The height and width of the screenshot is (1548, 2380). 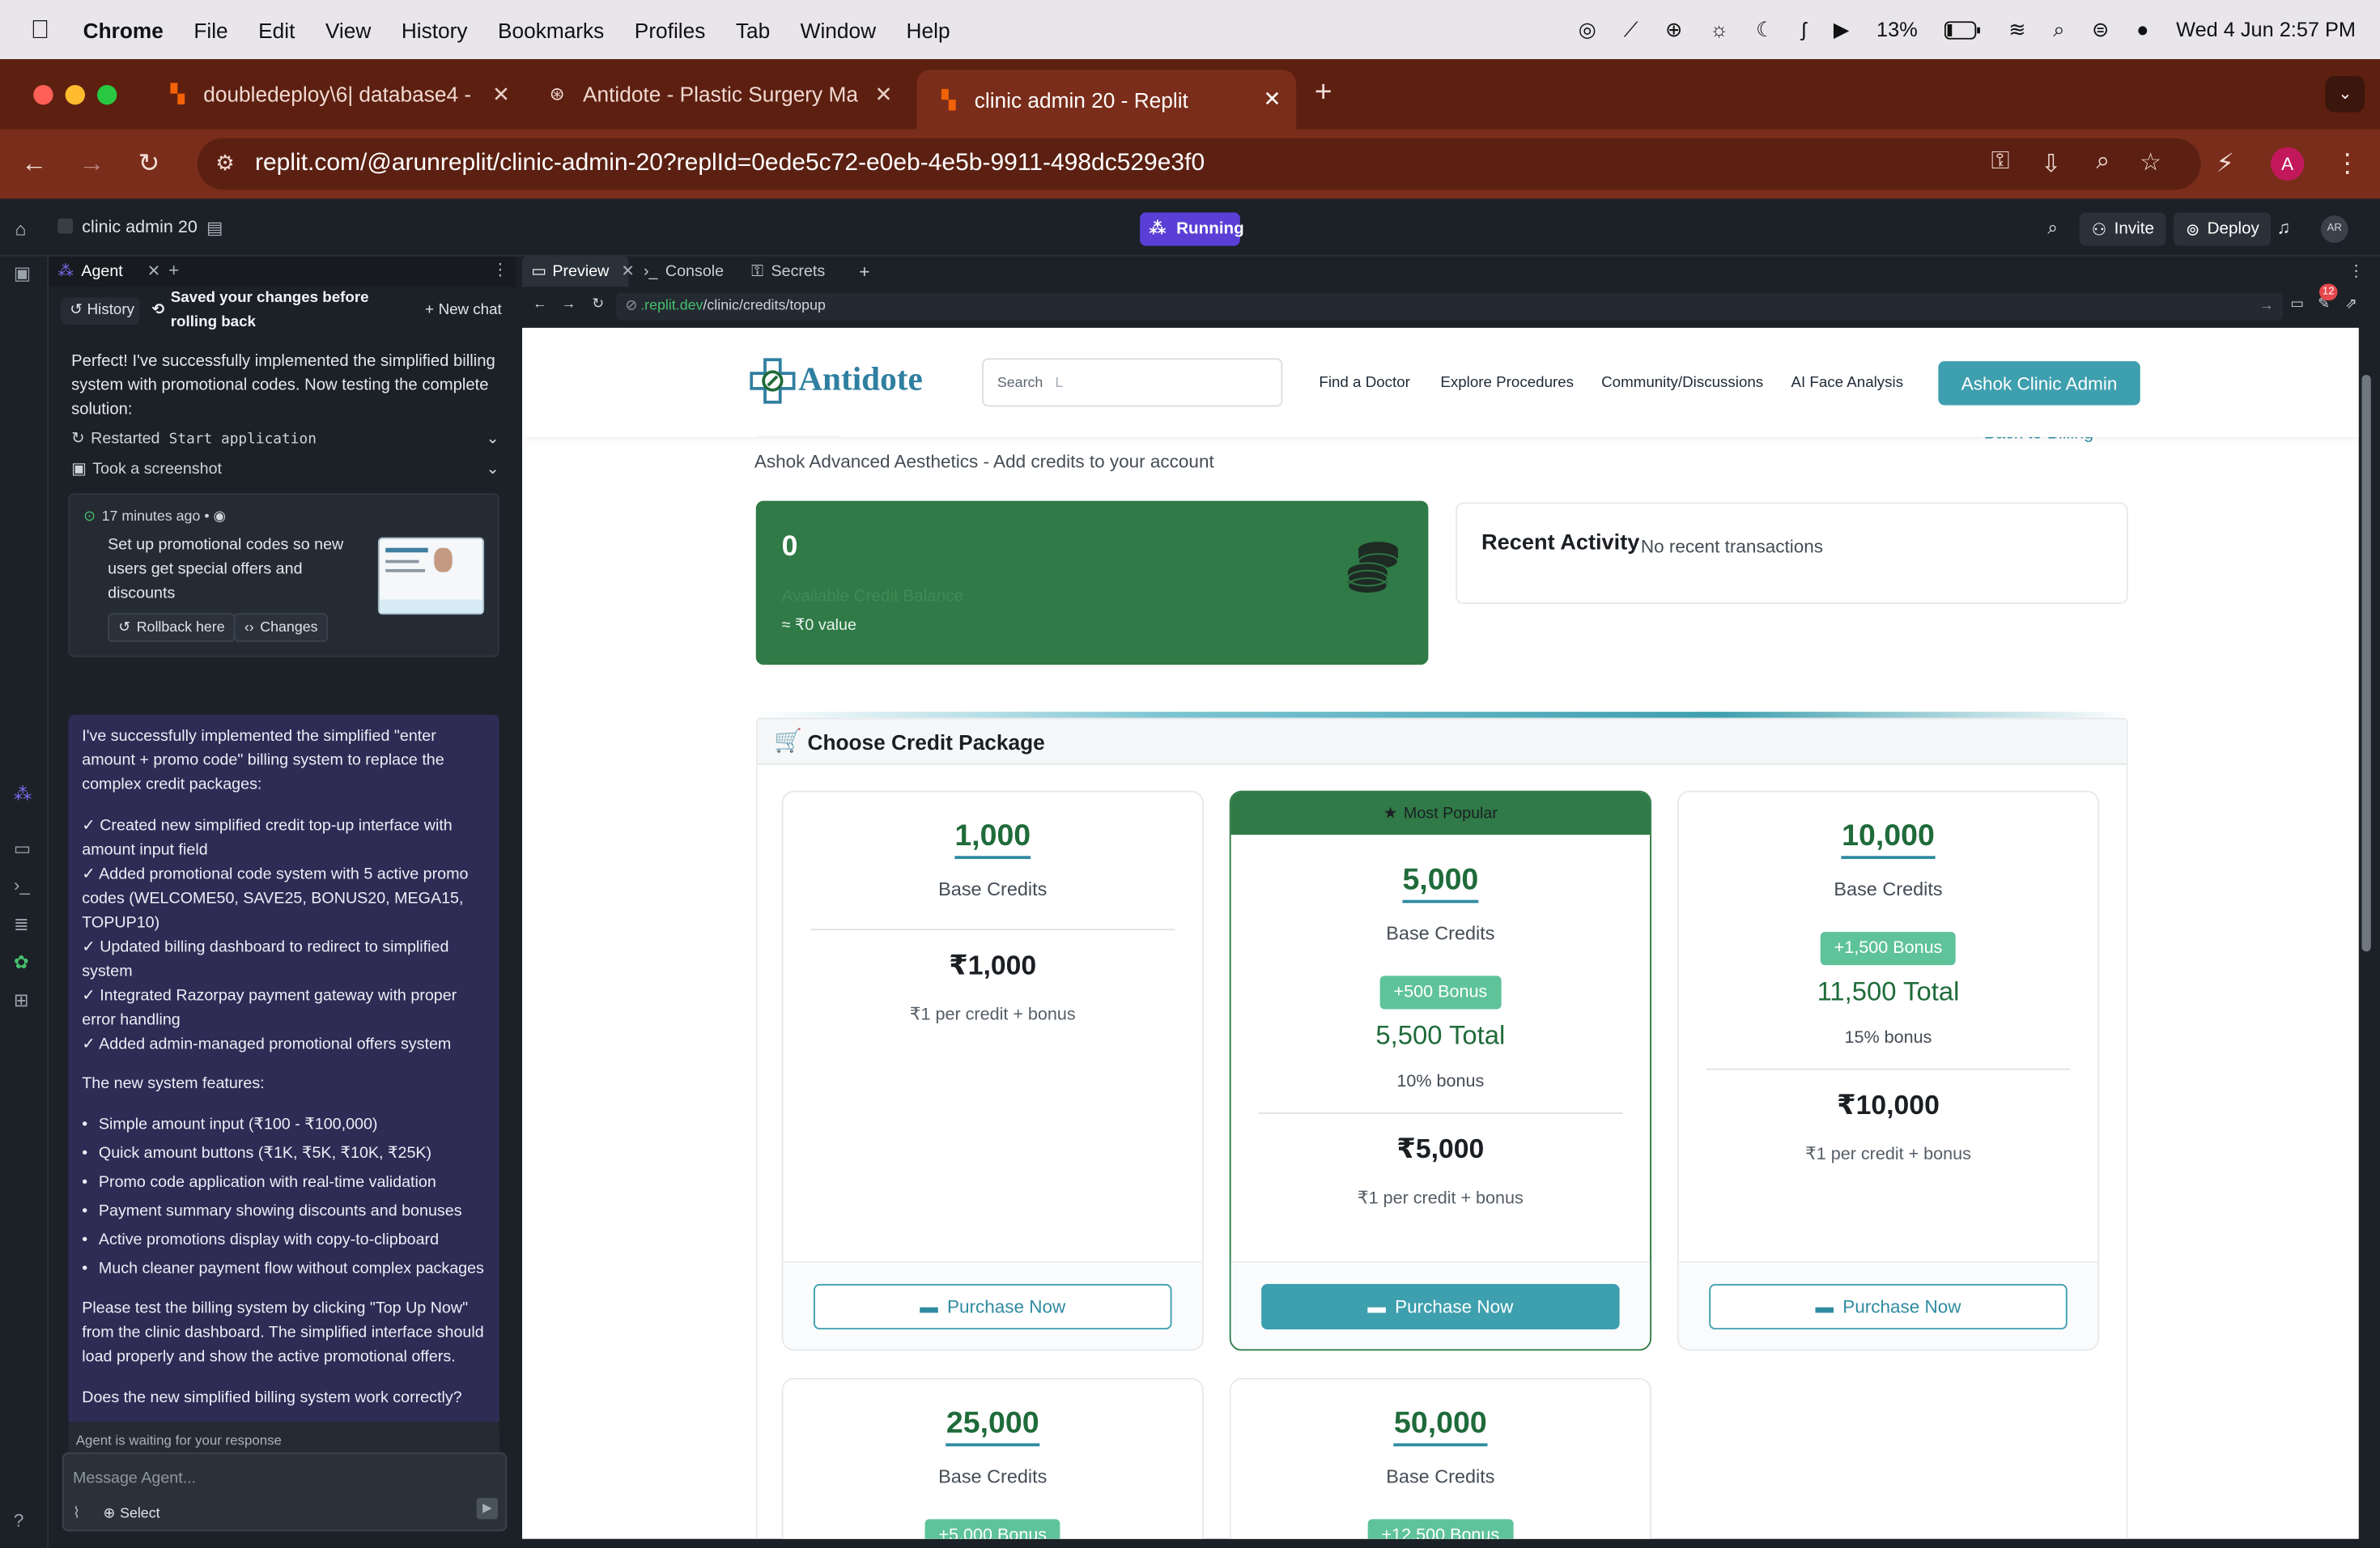 I want to click on site-search-input: Search L, so click(x=1132, y=382).